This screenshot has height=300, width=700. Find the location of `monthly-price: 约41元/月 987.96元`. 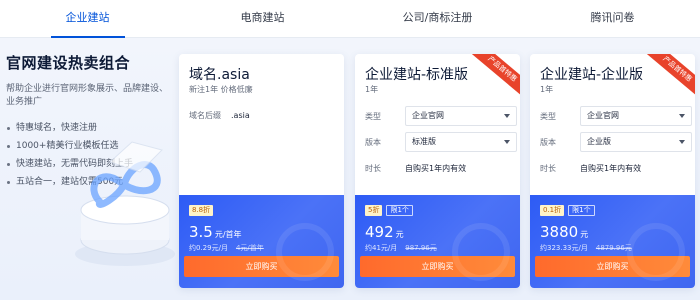

monthly-price: 约41元/月 987.96元 is located at coordinates (401, 248).